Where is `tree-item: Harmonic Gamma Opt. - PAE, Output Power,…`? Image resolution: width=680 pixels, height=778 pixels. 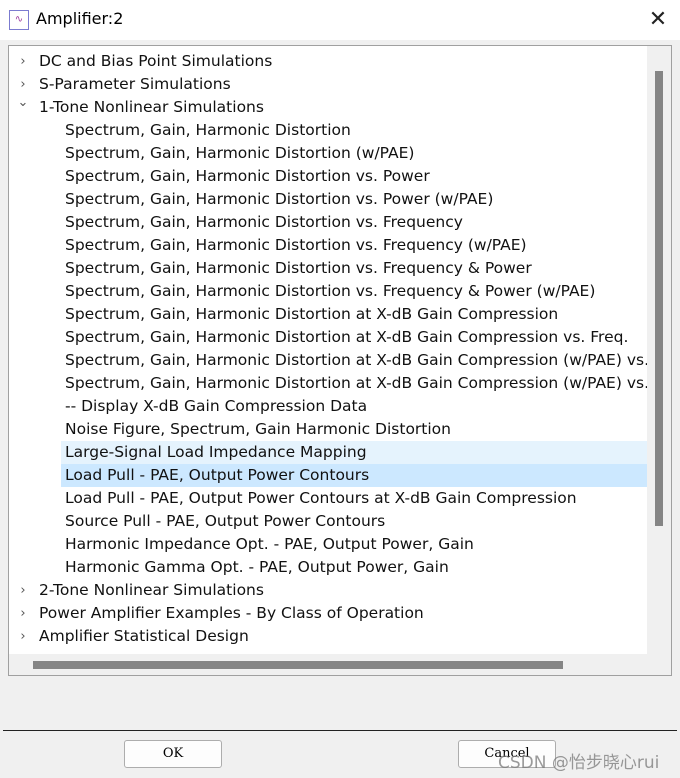
tree-item: Harmonic Gamma Opt. - PAE, Output Power,… is located at coordinates (354, 567).